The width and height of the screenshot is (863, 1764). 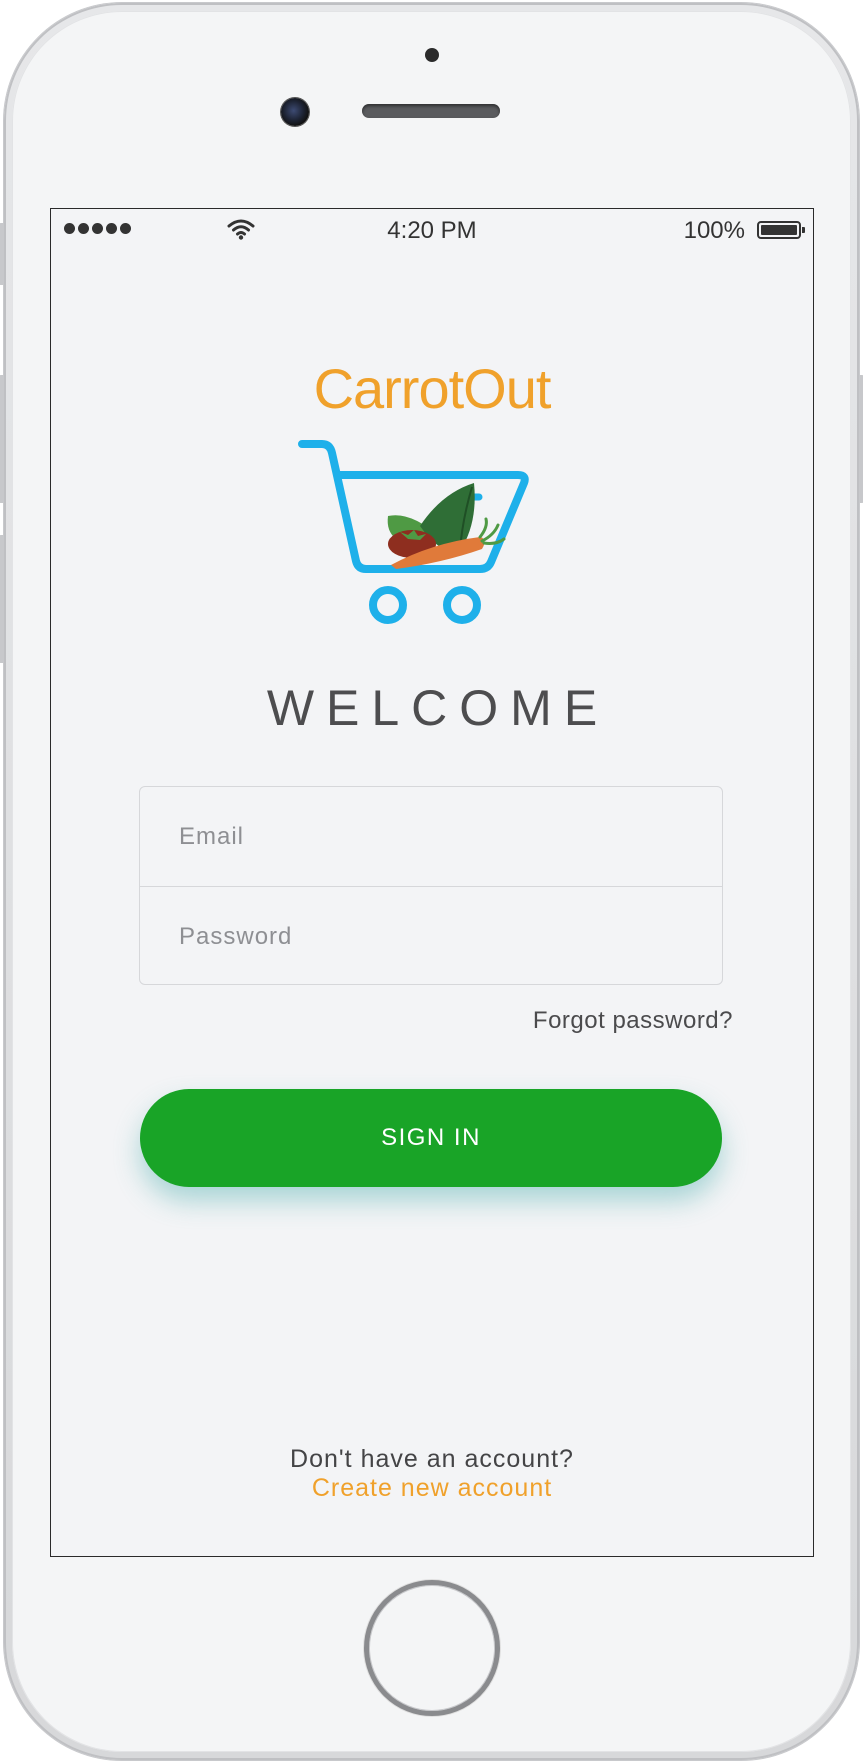 I want to click on shopping-cart-vegetables-icon, so click(x=413, y=532).